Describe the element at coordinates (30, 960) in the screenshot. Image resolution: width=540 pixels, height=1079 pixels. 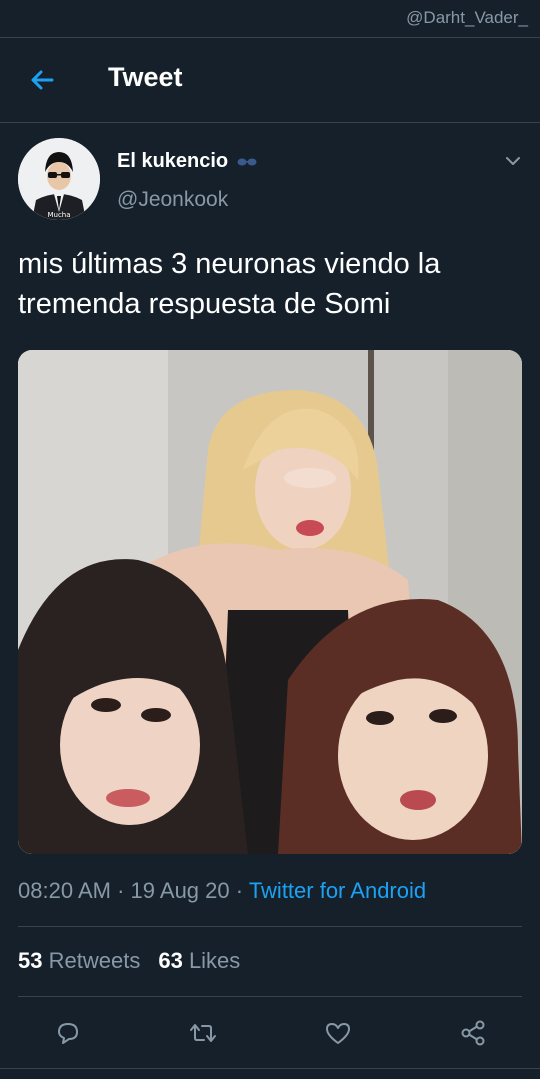
I see `retweets-count: 53` at that location.